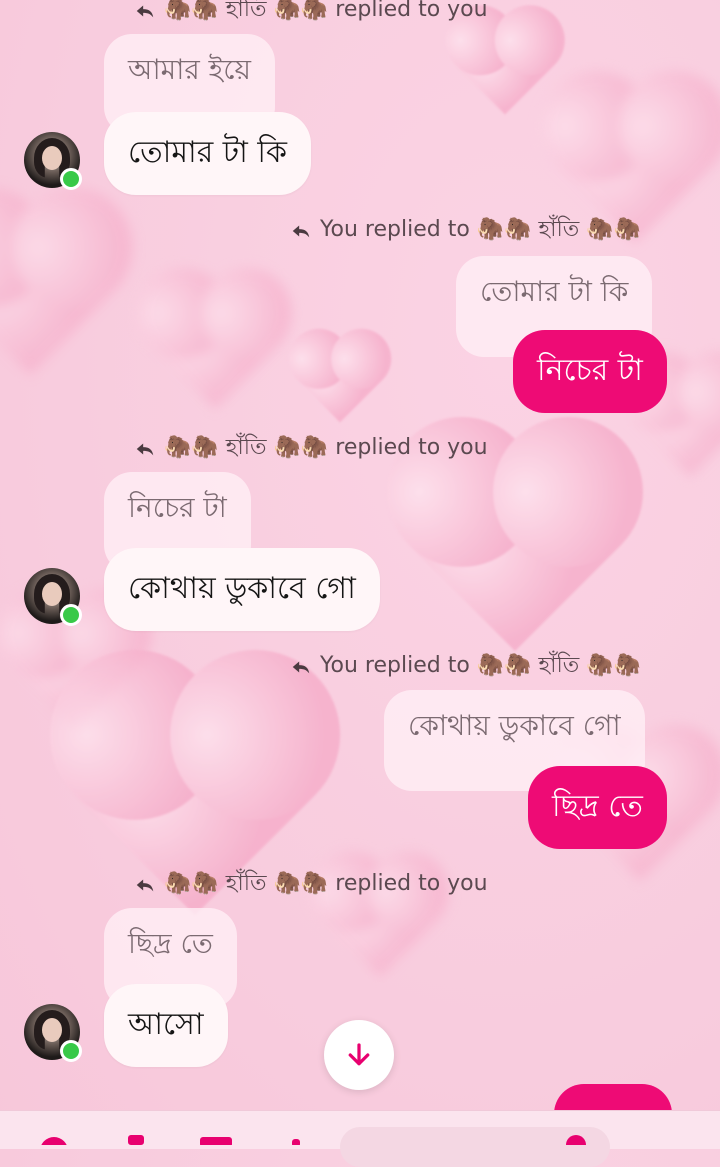 The width and height of the screenshot is (720, 1167). I want to click on incoming-message-bubble: তোমার টা কি, so click(207, 153).